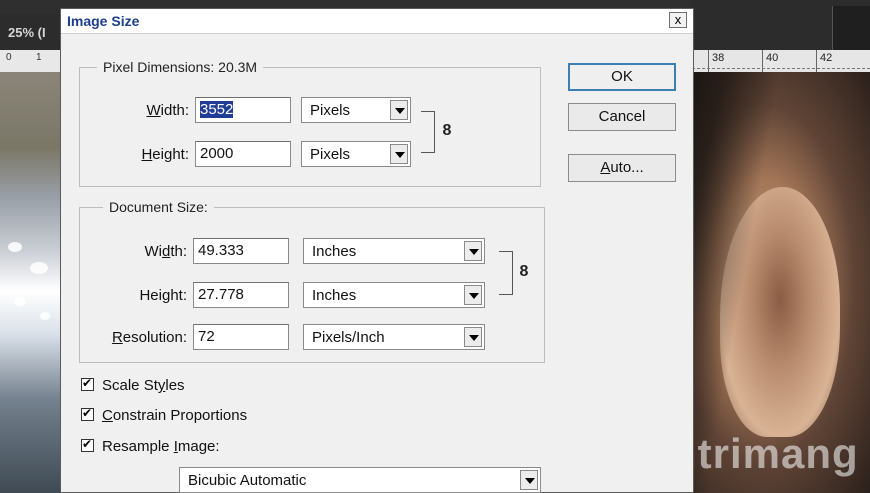 This screenshot has width=870, height=493. Describe the element at coordinates (622, 77) in the screenshot. I see `ok-button: OK` at that location.